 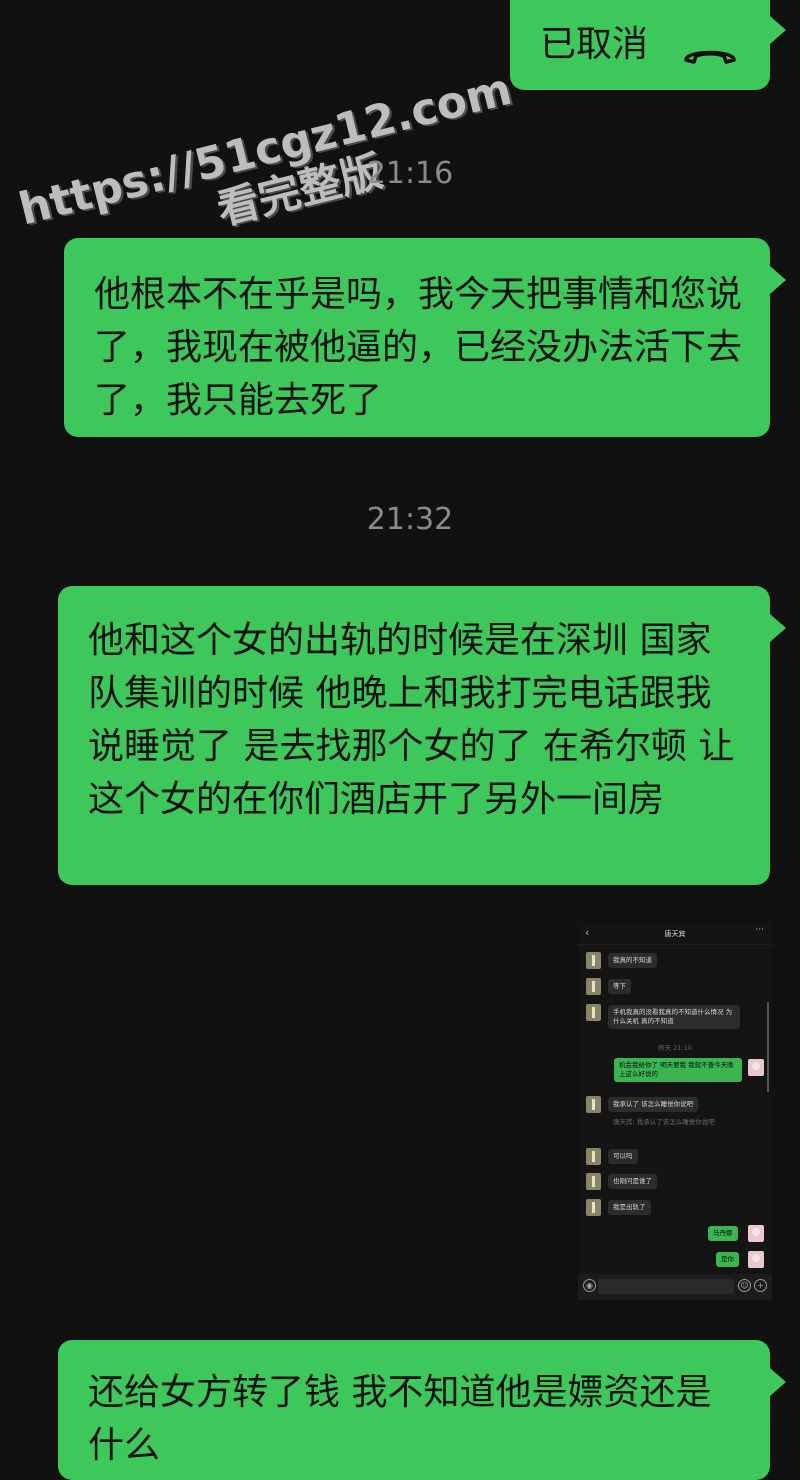 I want to click on chat-message: 机会我给你了 明天要我 我就不查今天晚上这么好说的, so click(x=678, y=1070).